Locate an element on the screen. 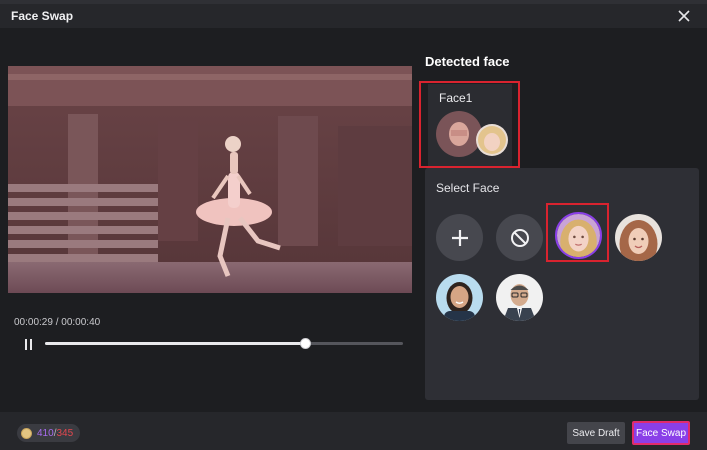  face-label: Face1 is located at coordinates (456, 98).